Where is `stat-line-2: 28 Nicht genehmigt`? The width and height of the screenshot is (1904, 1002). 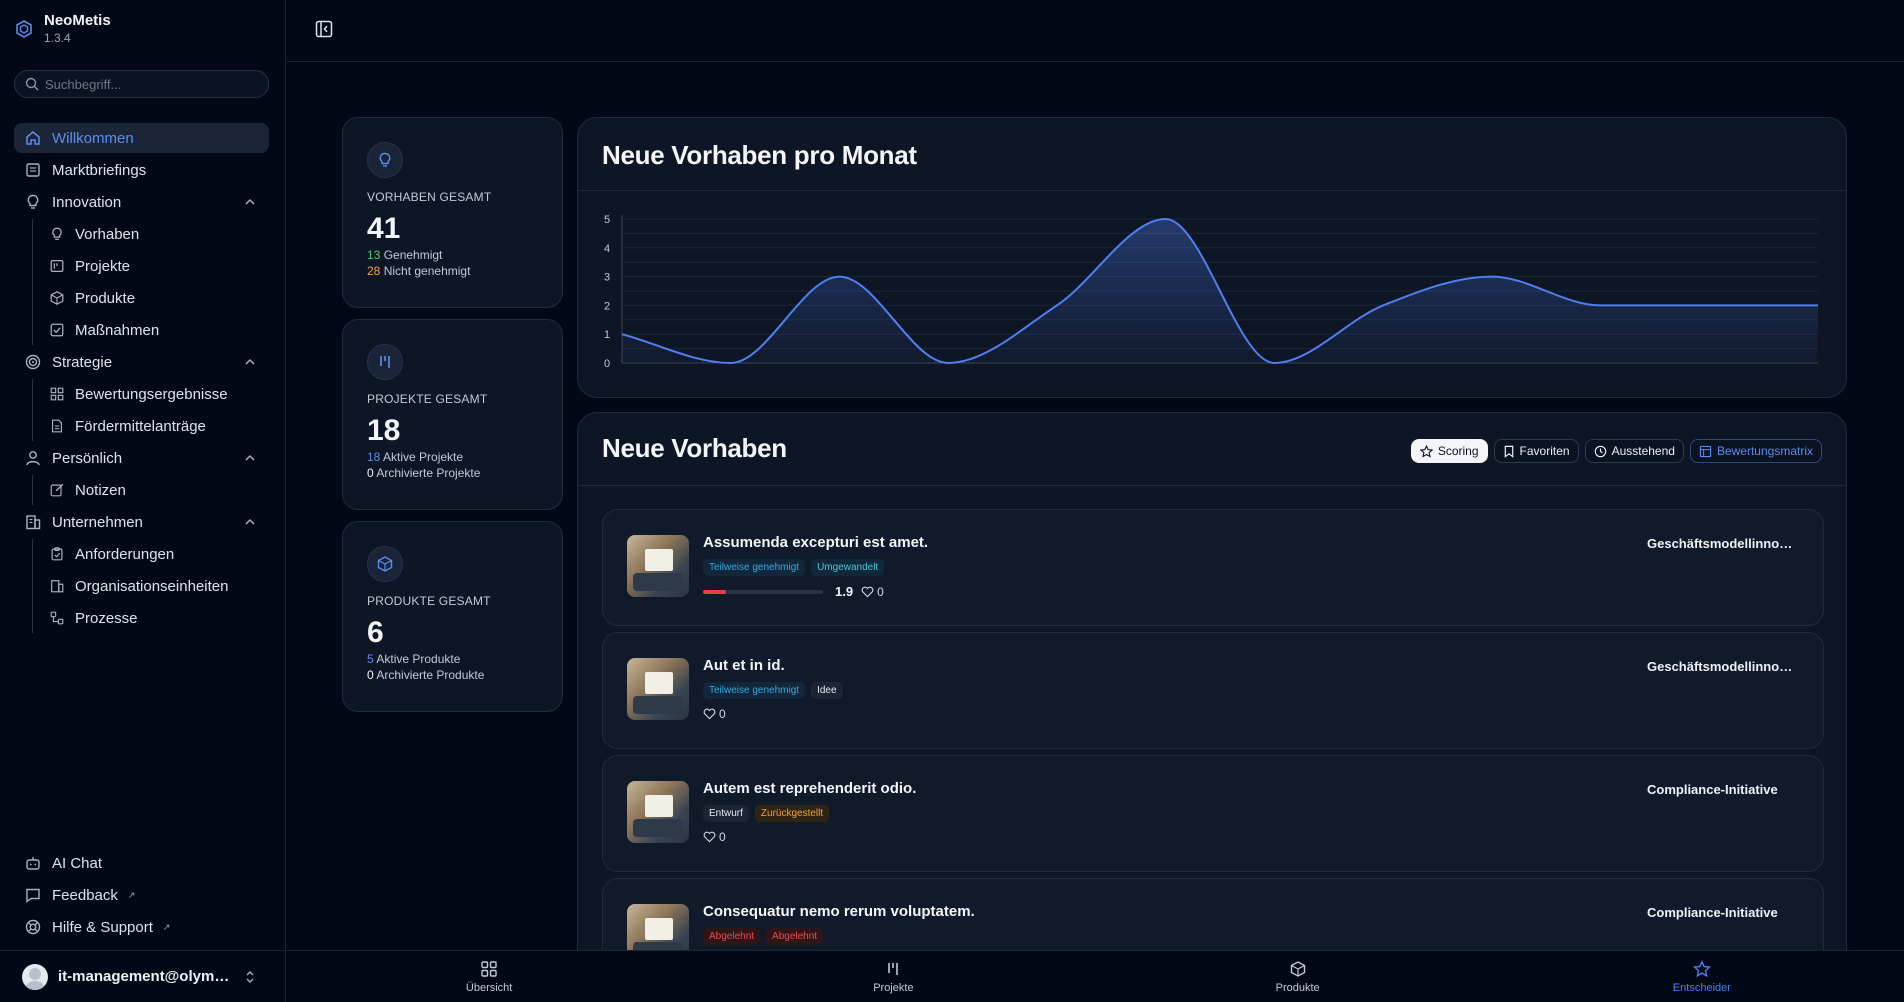
stat-line-2: 28 Nicht genehmigt is located at coordinates (452, 271).